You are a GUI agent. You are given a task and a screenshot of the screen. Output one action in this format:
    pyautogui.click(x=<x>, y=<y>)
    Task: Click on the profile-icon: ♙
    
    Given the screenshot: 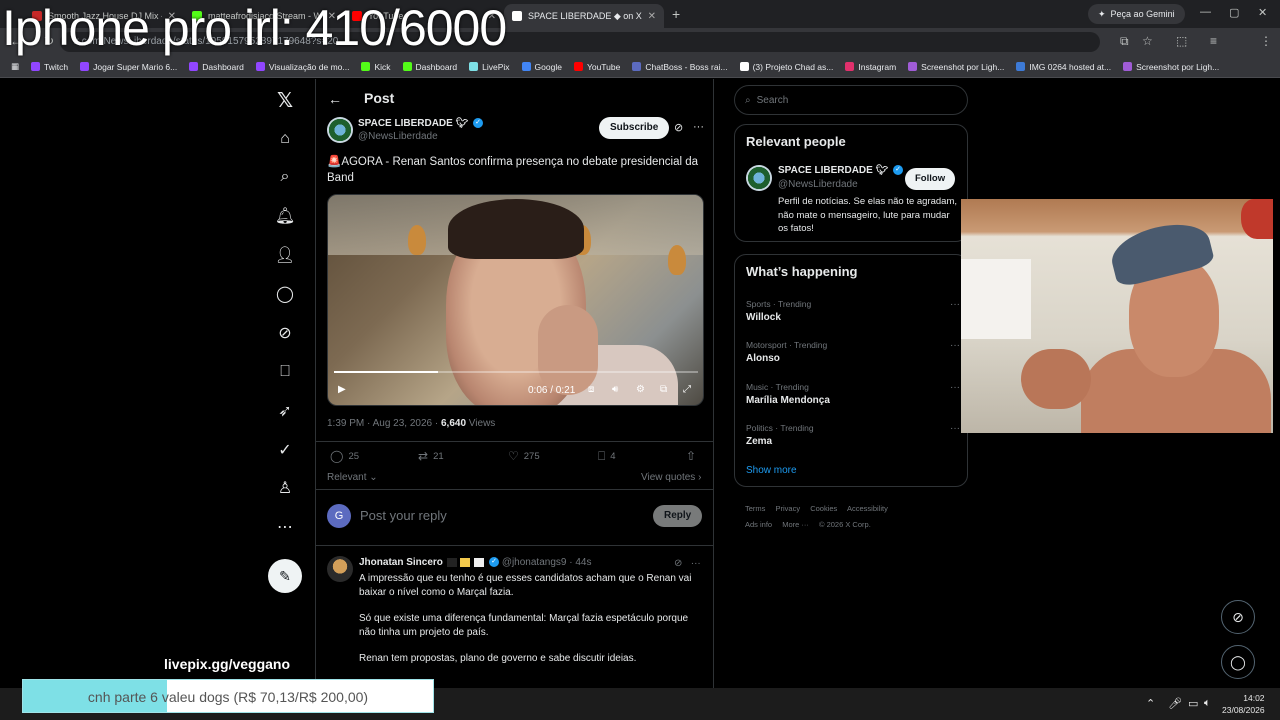 What is the action you would take?
    pyautogui.click(x=285, y=488)
    